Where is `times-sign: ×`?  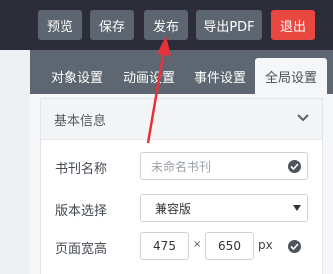 times-sign: × is located at coordinates (197, 244).